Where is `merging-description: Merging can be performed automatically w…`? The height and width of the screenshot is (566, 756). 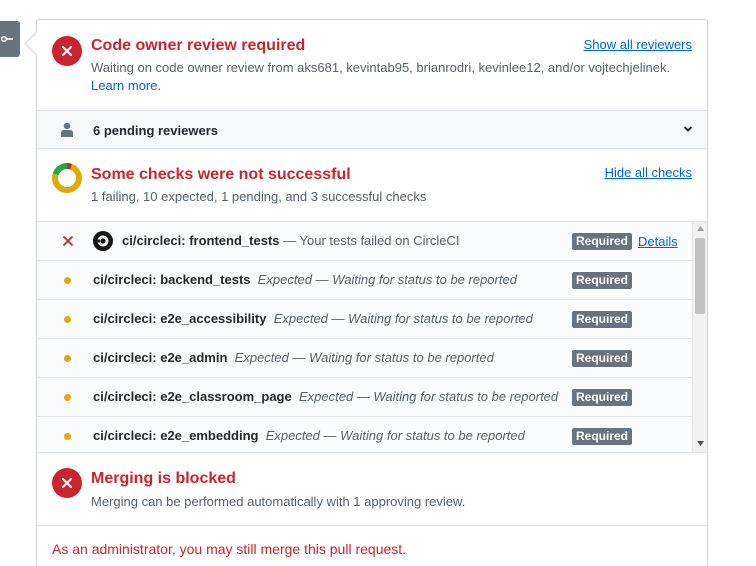
merging-description: Merging can be performed automatically w… is located at coordinates (278, 501).